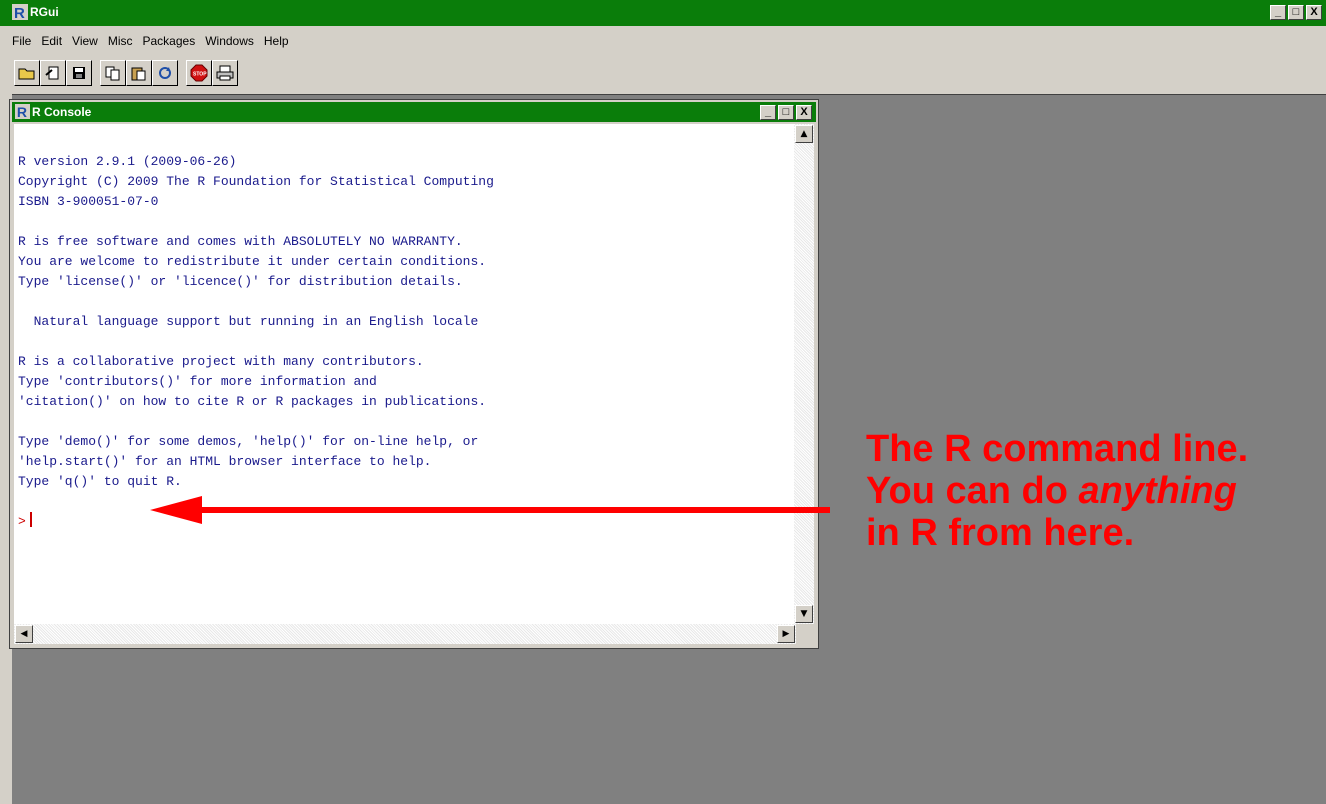  I want to click on window-controls: _ □ X, so click(1296, 12).